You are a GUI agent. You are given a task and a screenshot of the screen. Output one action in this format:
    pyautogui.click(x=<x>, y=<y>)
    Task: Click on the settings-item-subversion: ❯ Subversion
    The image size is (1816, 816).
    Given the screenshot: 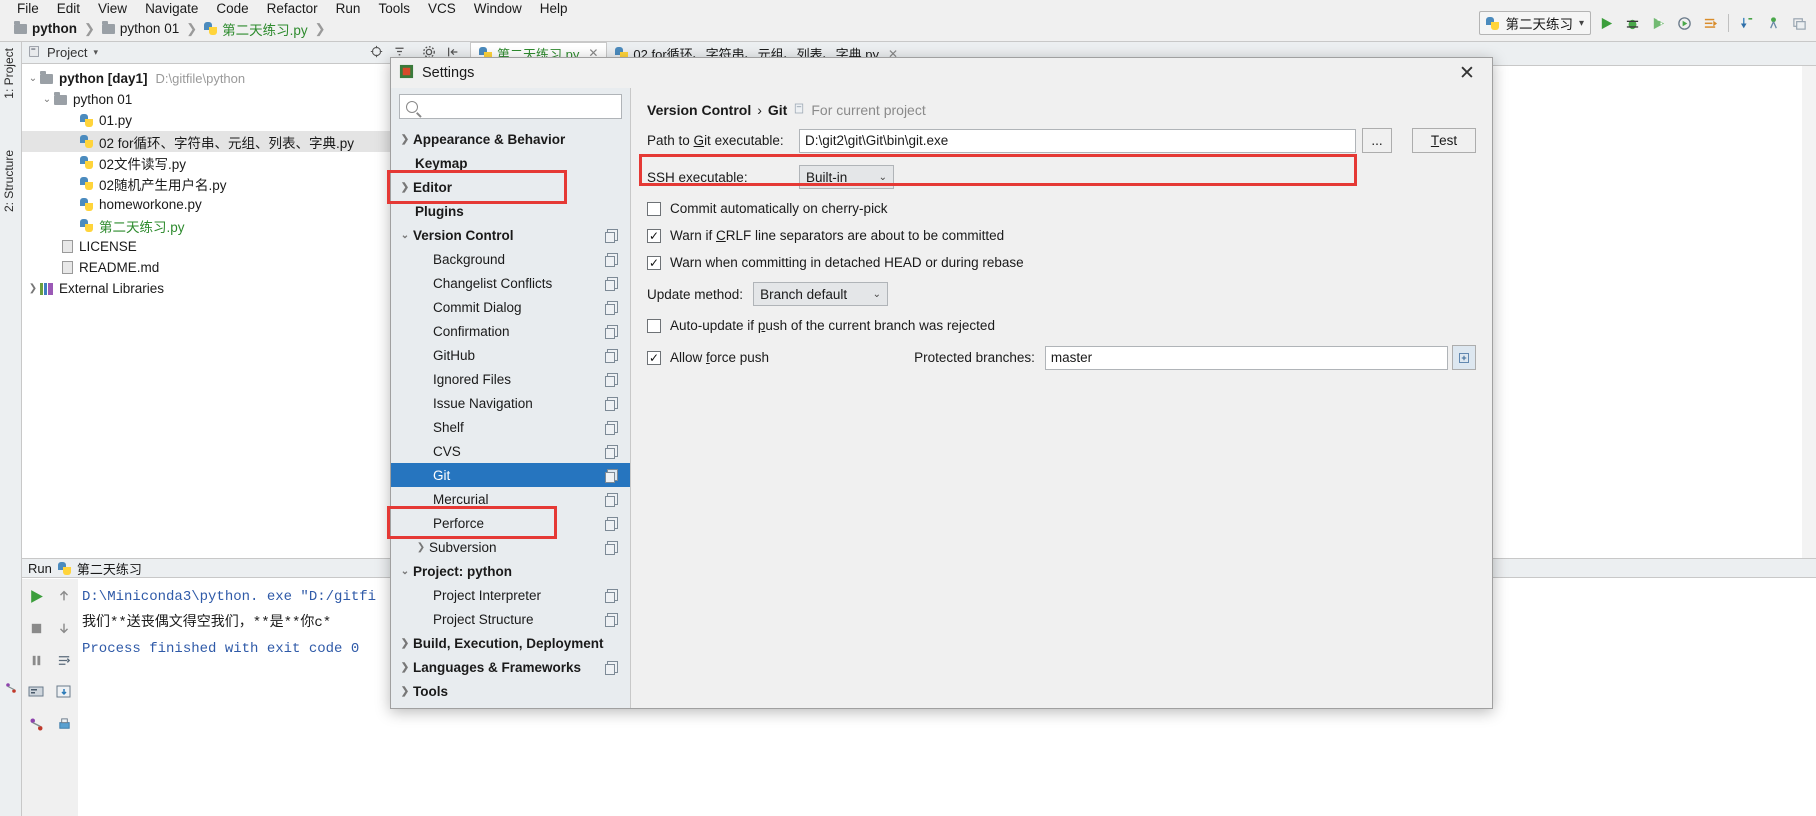 What is the action you would take?
    pyautogui.click(x=510, y=547)
    